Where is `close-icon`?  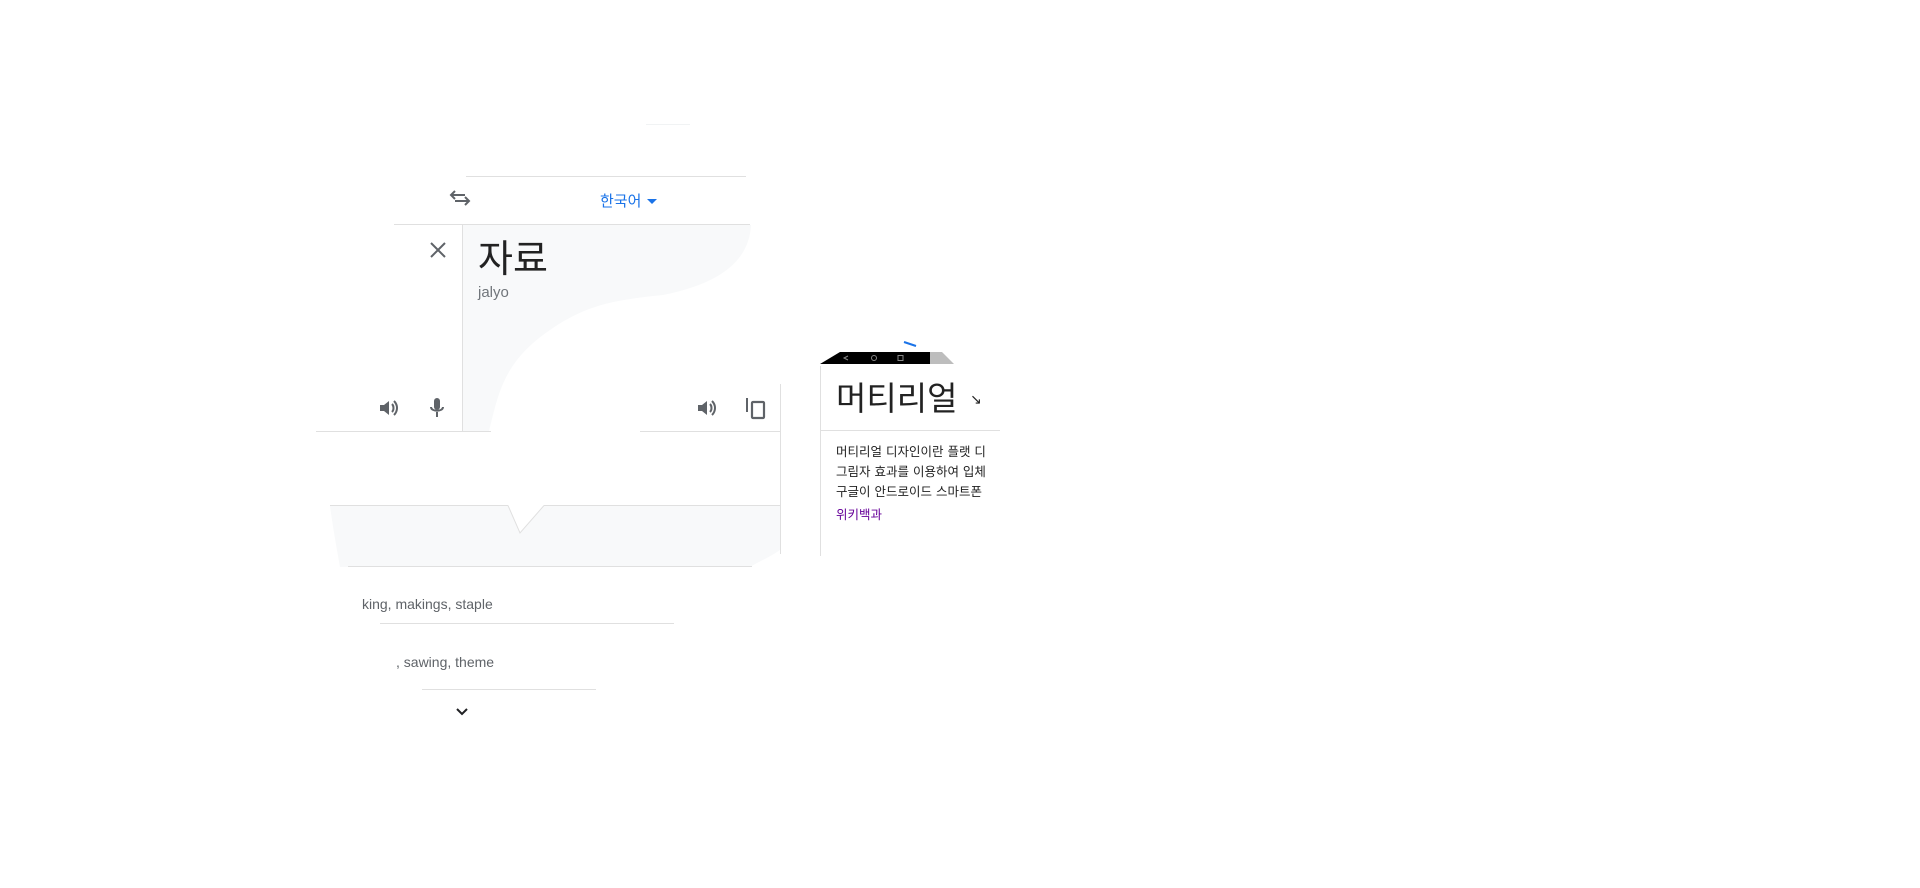 close-icon is located at coordinates (438, 250).